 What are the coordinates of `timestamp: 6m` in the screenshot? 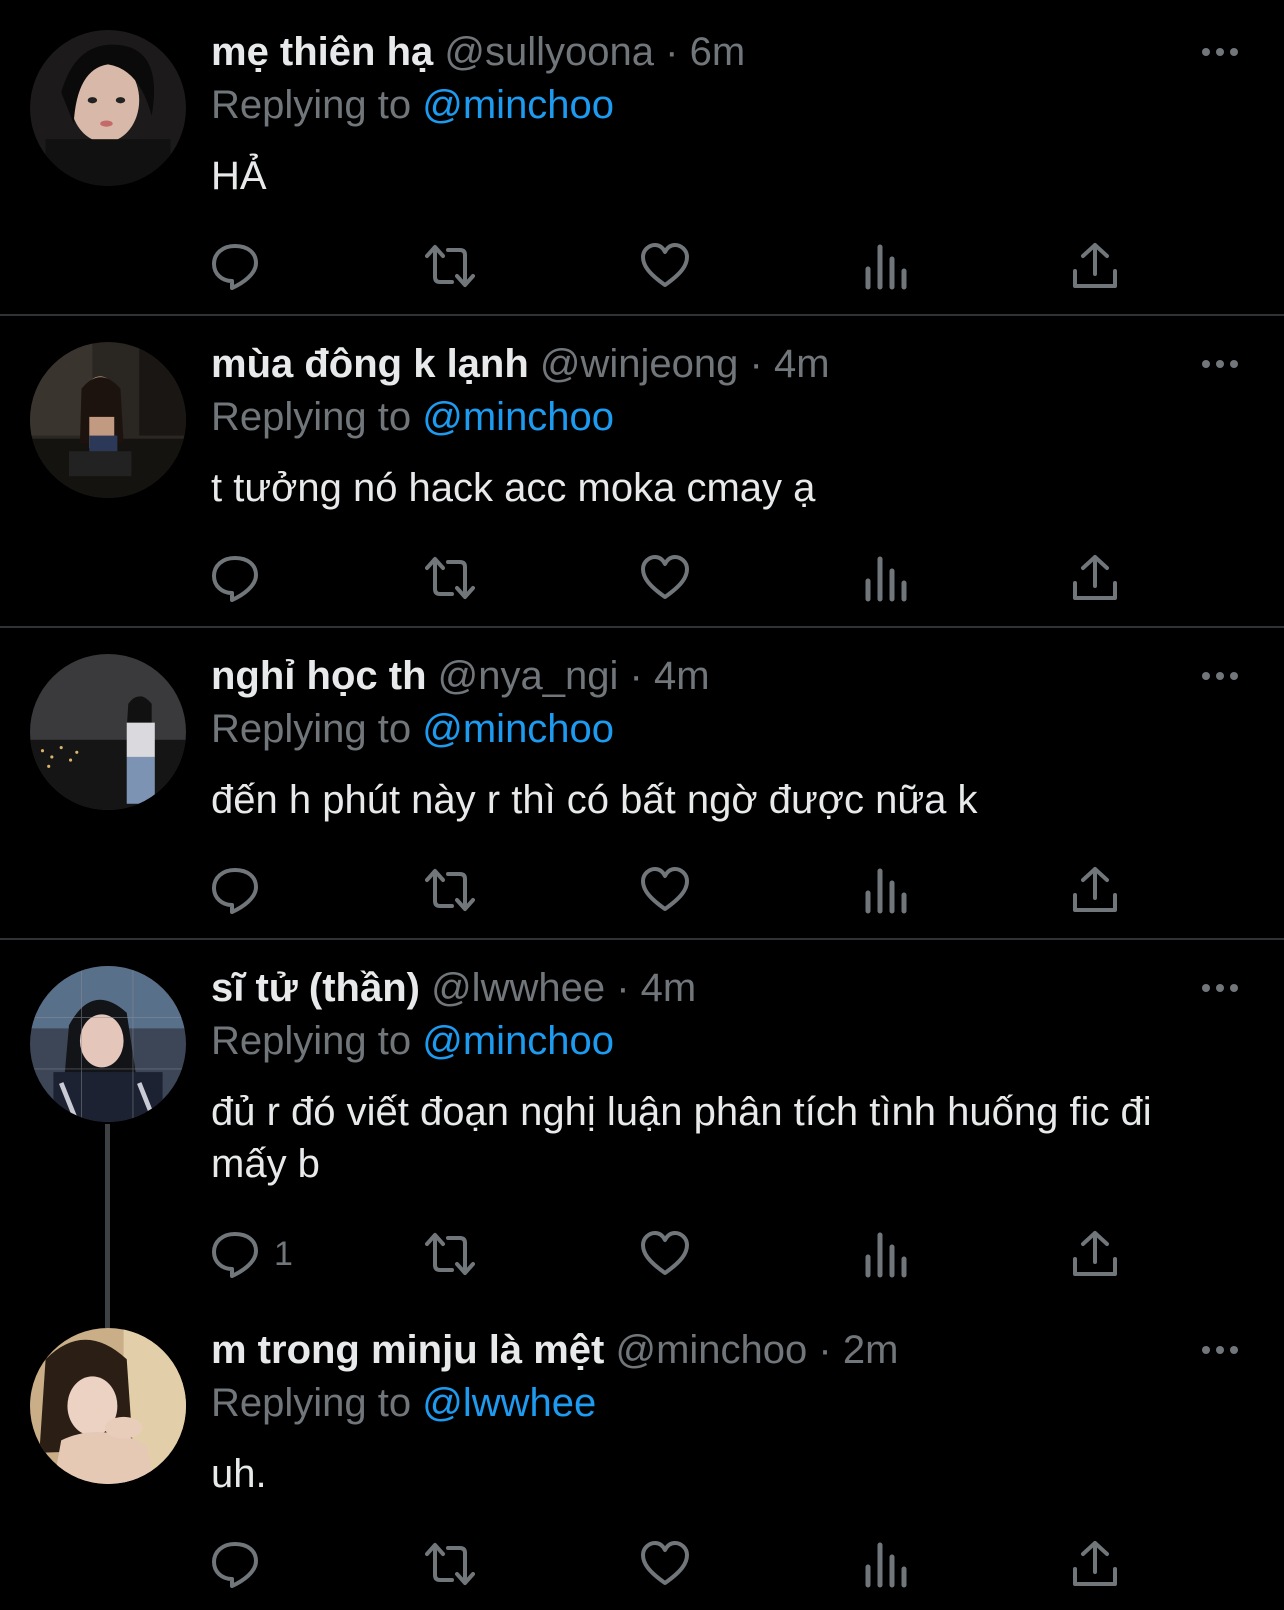 It's located at (718, 52).